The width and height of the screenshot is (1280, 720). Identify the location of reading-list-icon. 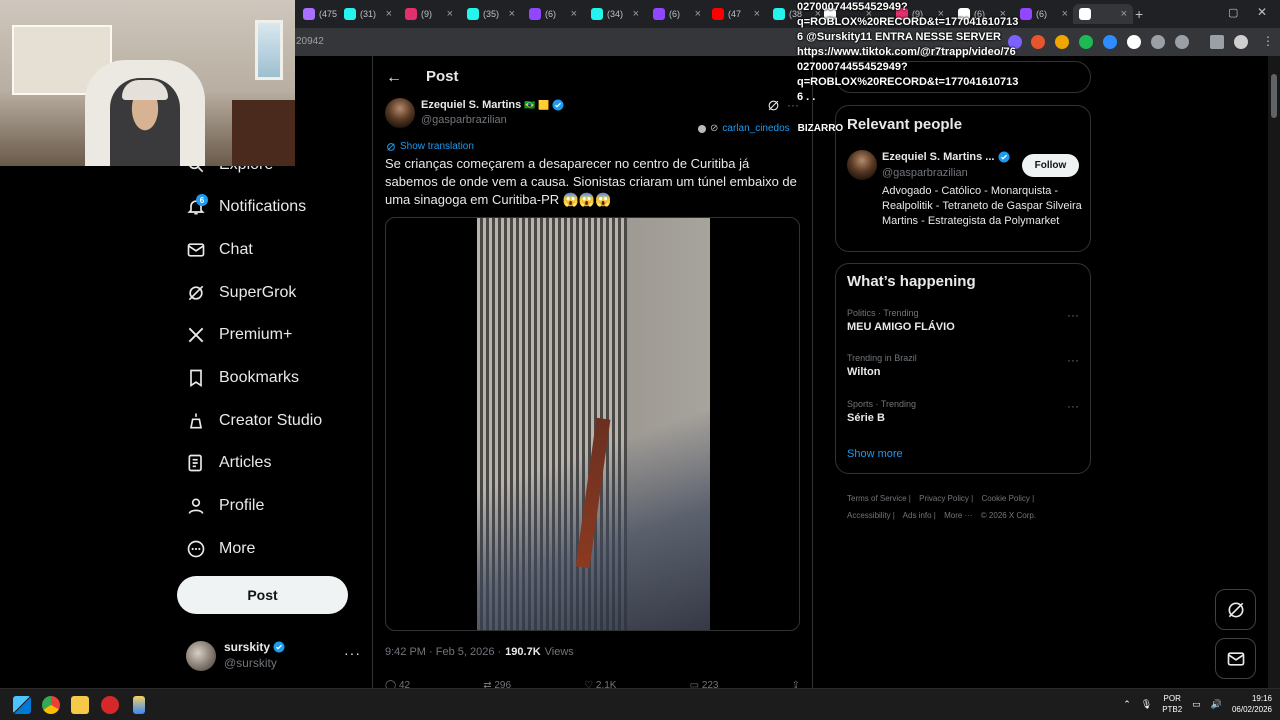
(1217, 42).